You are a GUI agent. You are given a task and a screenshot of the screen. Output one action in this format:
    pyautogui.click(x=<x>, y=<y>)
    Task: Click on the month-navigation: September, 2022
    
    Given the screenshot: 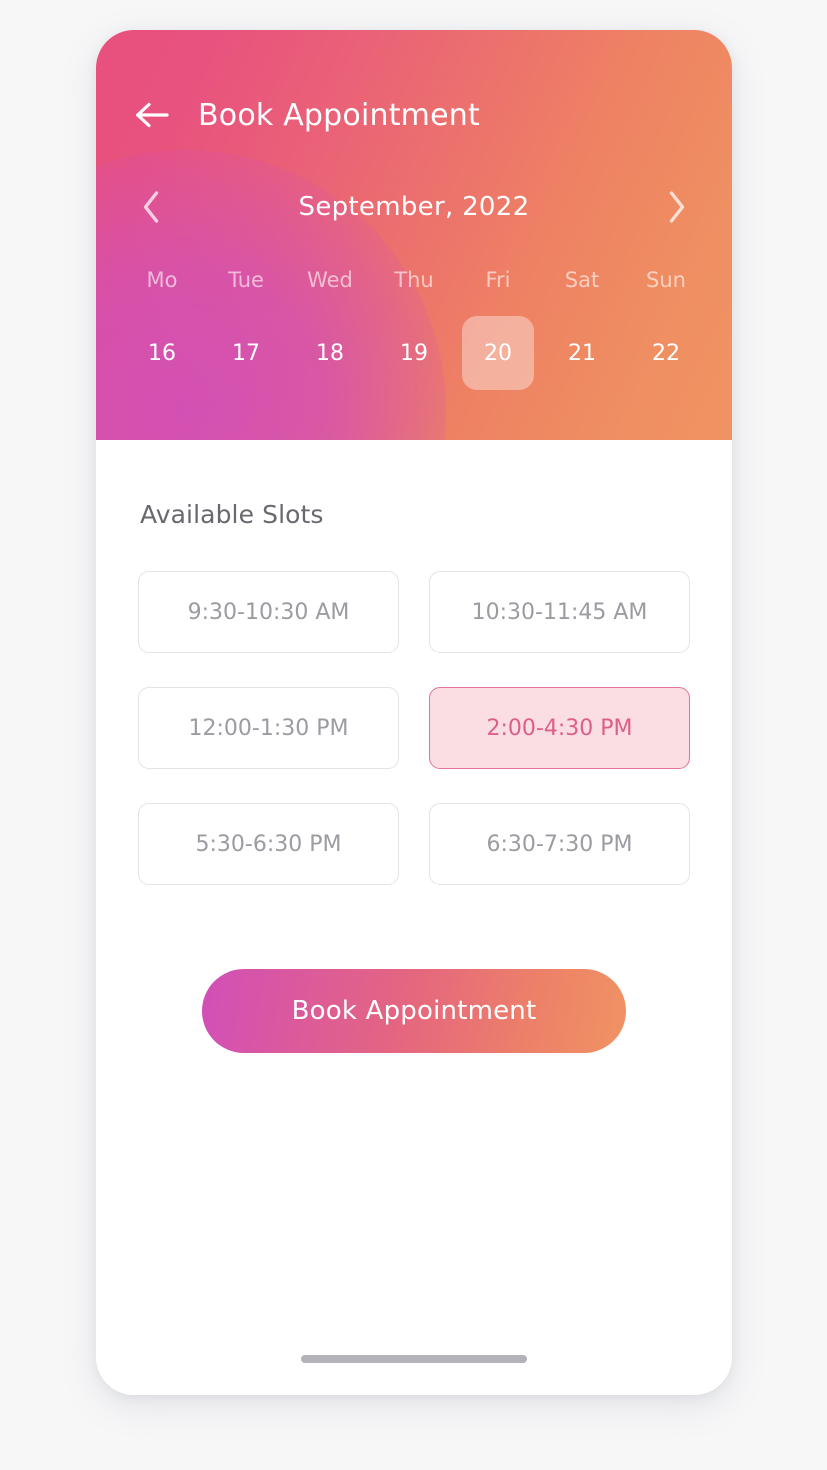 What is the action you would take?
    pyautogui.click(x=414, y=186)
    